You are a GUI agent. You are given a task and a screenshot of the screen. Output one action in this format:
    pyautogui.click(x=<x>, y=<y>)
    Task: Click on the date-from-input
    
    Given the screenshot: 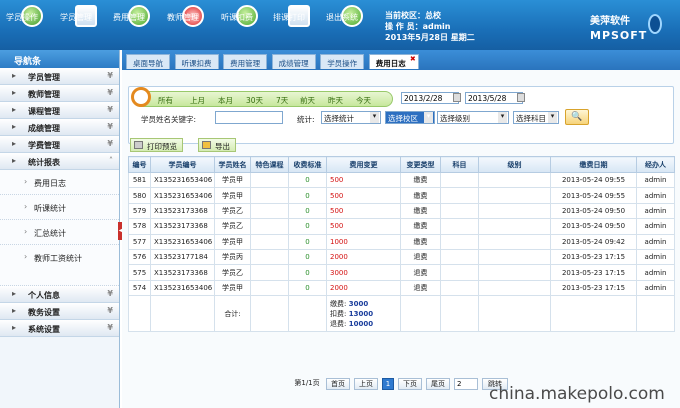 What is the action you would take?
    pyautogui.click(x=430, y=98)
    